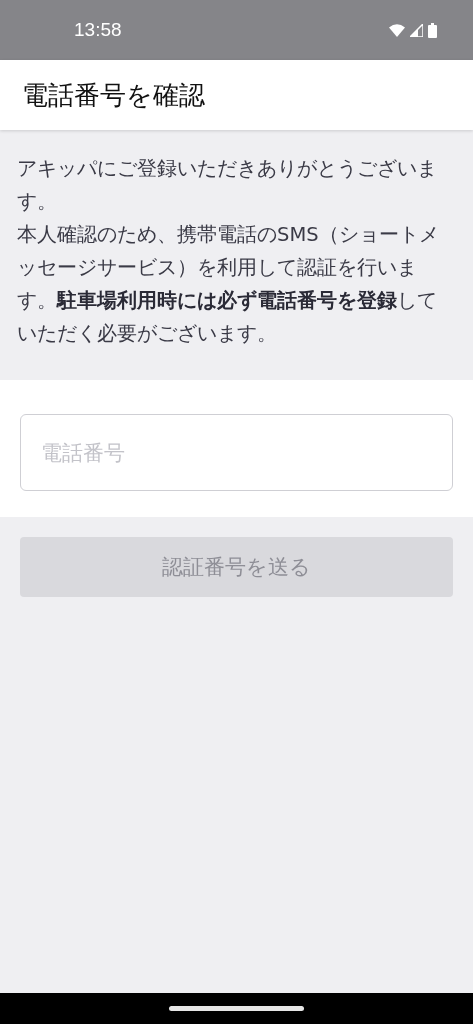 The height and width of the screenshot is (1024, 473). What do you see at coordinates (113, 95) in the screenshot?
I see `page-title: 電話番号を確認` at bounding box center [113, 95].